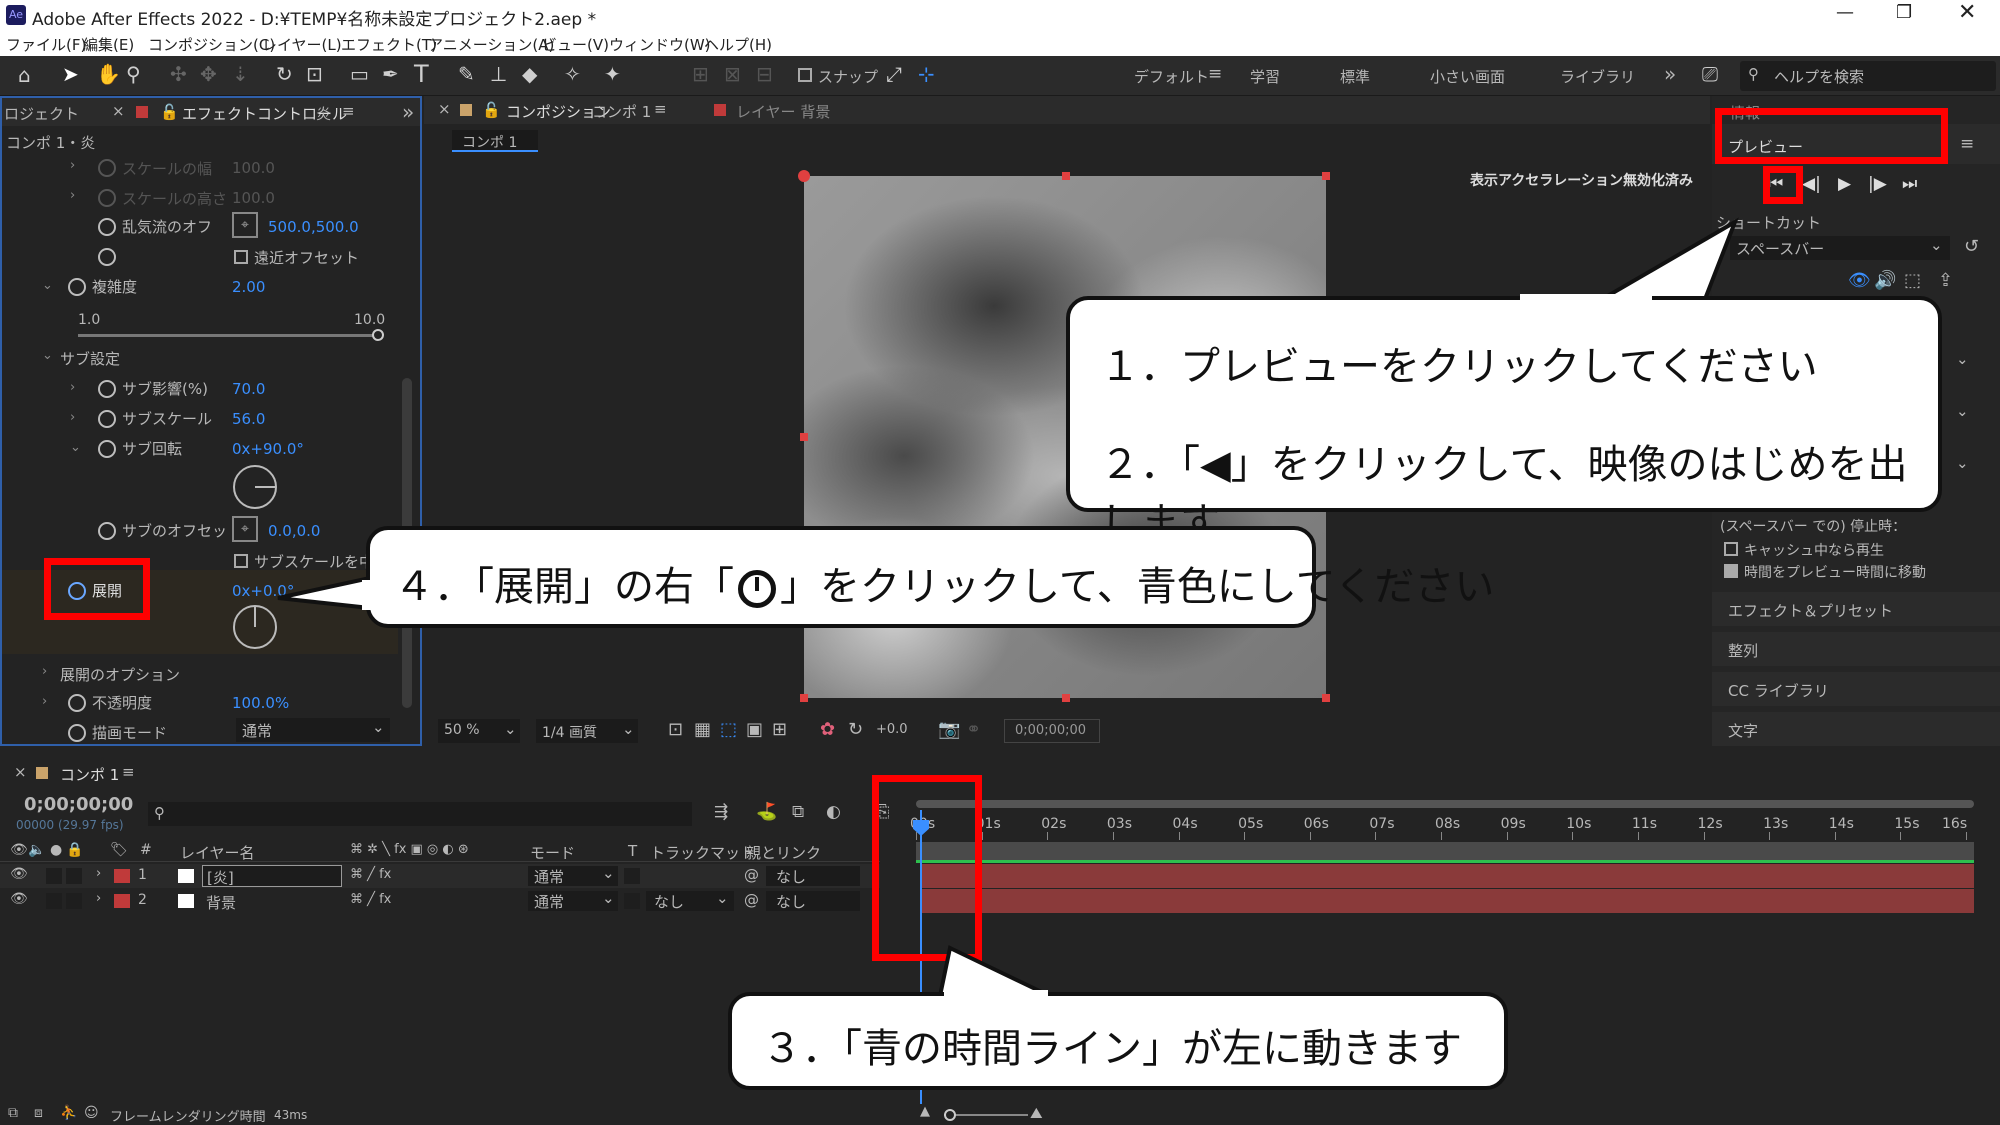  What do you see at coordinates (754, 729) in the screenshot?
I see `region-of-interest-icon: ▣` at bounding box center [754, 729].